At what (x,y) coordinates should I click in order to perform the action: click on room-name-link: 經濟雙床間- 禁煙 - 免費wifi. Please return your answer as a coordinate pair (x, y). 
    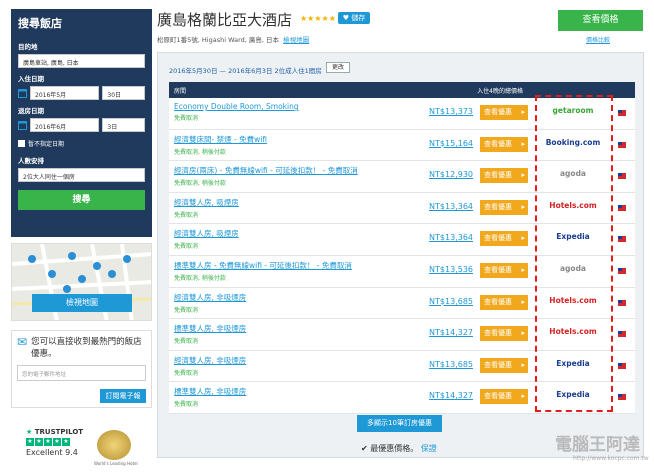
    Looking at the image, I should click on (220, 139).